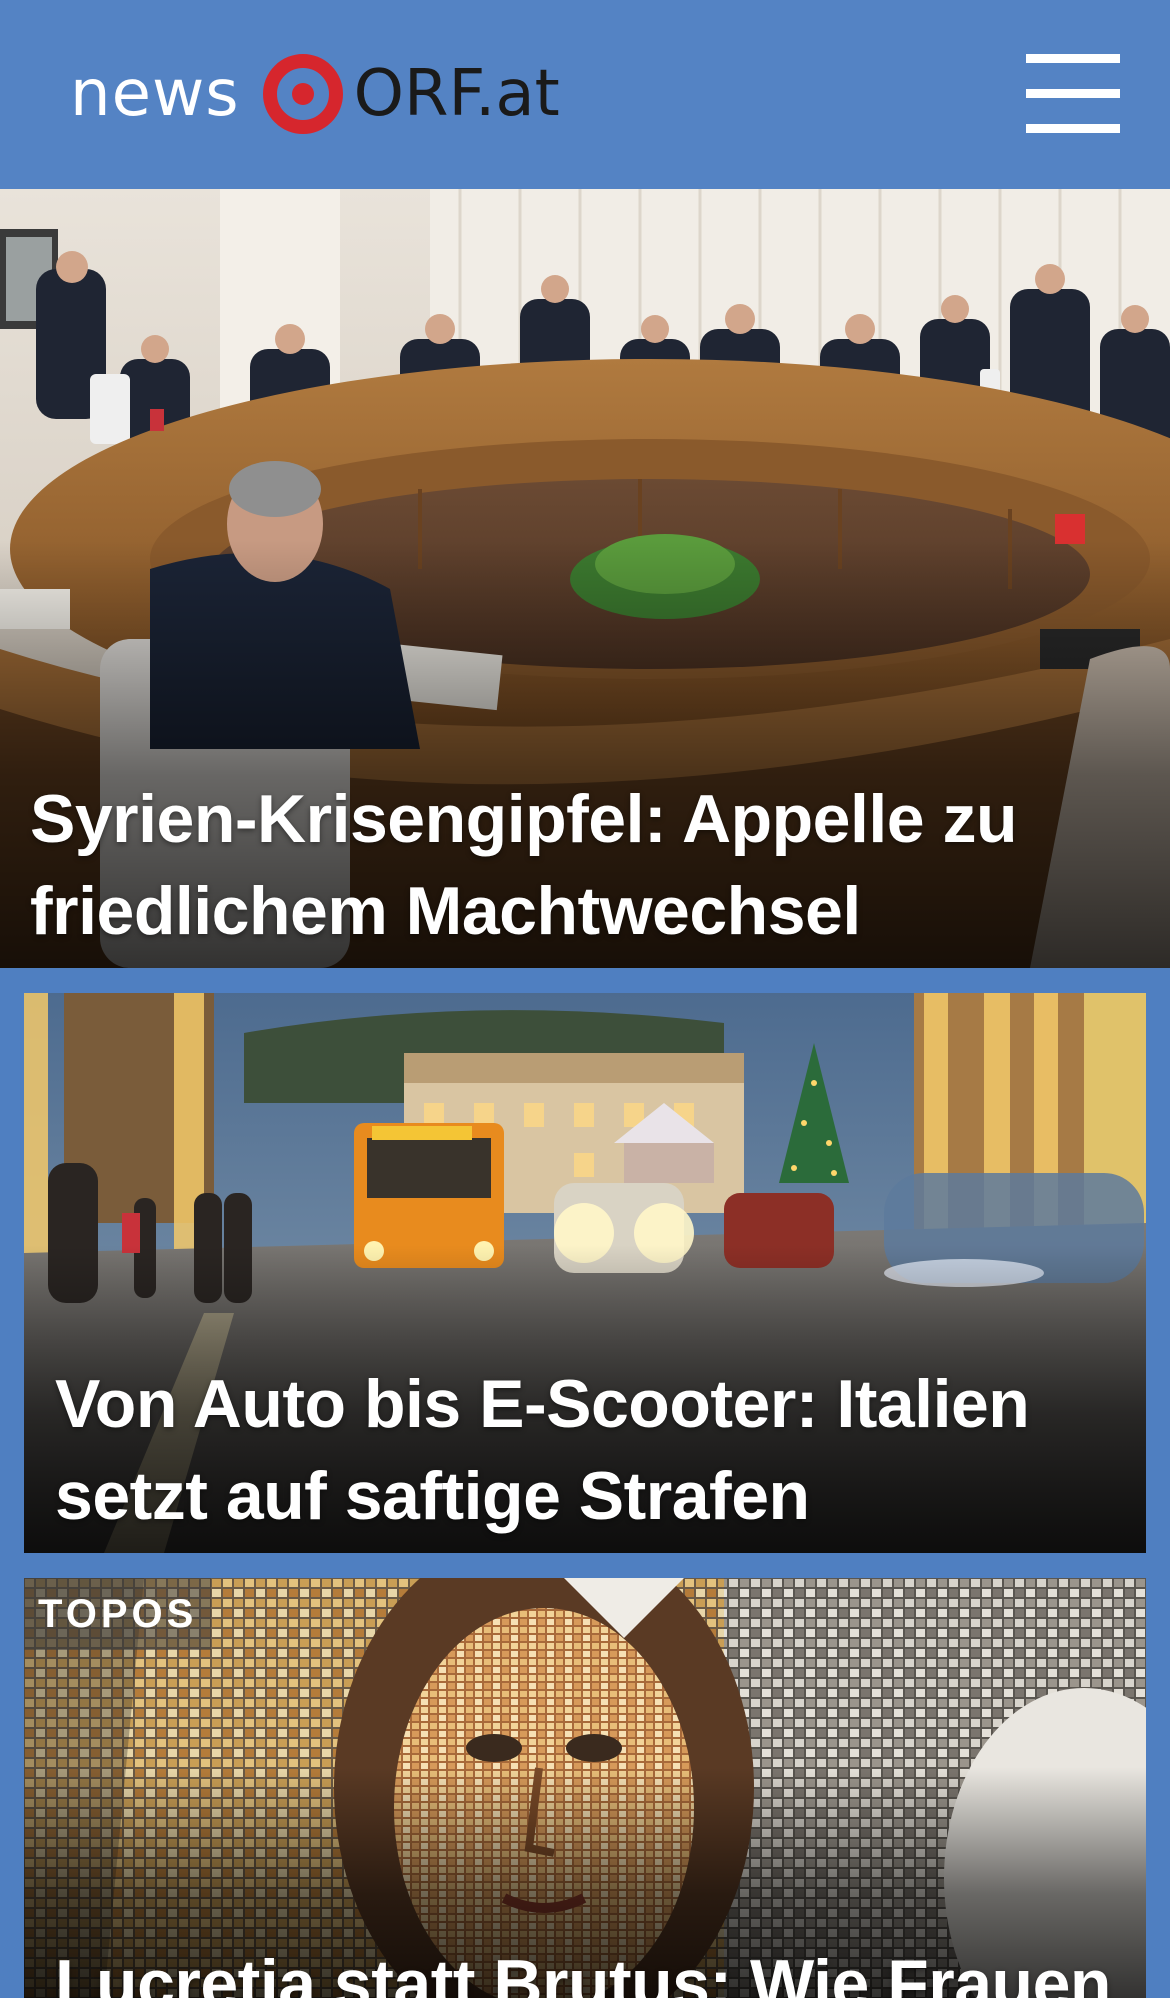 Image resolution: width=1170 pixels, height=1998 pixels. What do you see at coordinates (456, 94) in the screenshot?
I see `logo-orf-text: ORF.at` at bounding box center [456, 94].